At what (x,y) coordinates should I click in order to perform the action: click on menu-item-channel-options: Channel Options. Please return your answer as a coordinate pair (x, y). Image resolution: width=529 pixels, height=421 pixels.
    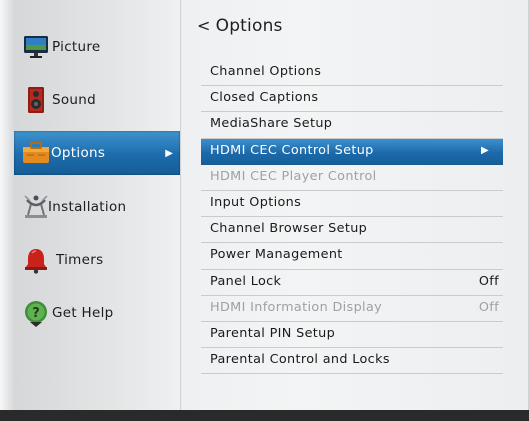
    Looking at the image, I should click on (352, 73).